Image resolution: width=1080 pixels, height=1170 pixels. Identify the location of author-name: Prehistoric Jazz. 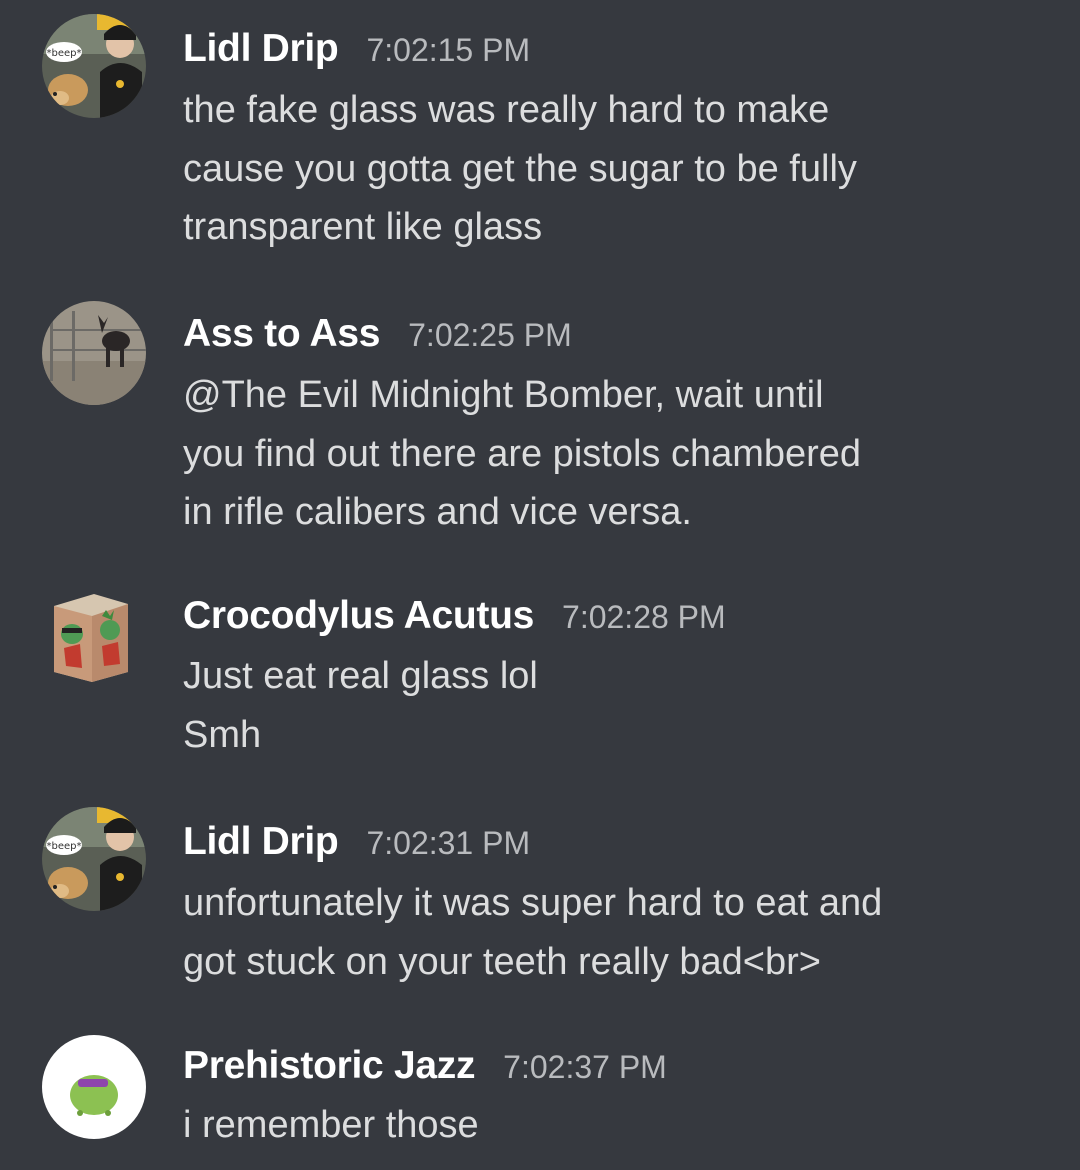
(329, 1065).